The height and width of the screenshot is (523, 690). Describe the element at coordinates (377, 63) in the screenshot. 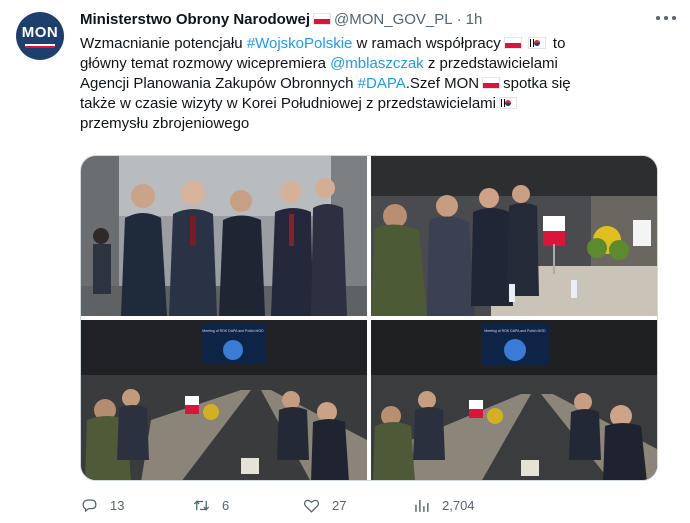

I see `mention-link: @mblaszczak` at that location.